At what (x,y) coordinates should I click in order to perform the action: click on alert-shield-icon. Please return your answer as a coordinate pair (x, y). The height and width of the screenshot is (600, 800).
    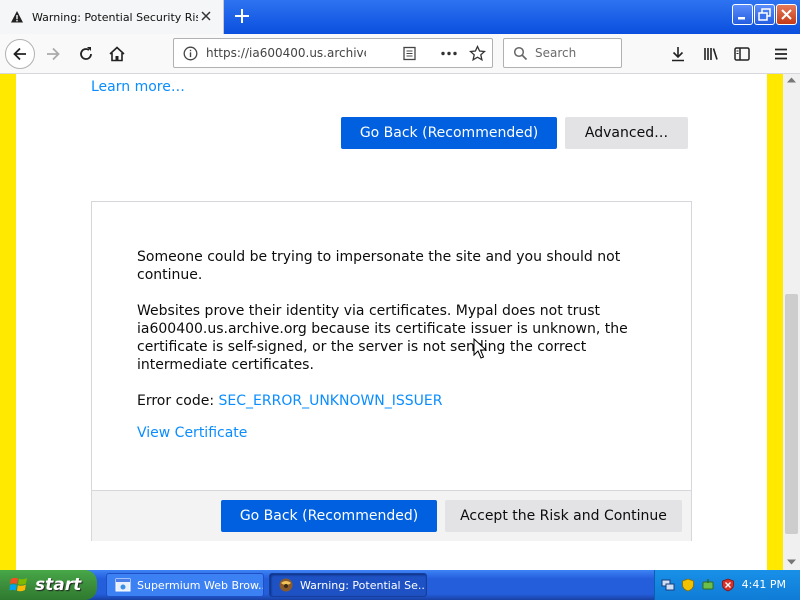
    Looking at the image, I should click on (728, 585).